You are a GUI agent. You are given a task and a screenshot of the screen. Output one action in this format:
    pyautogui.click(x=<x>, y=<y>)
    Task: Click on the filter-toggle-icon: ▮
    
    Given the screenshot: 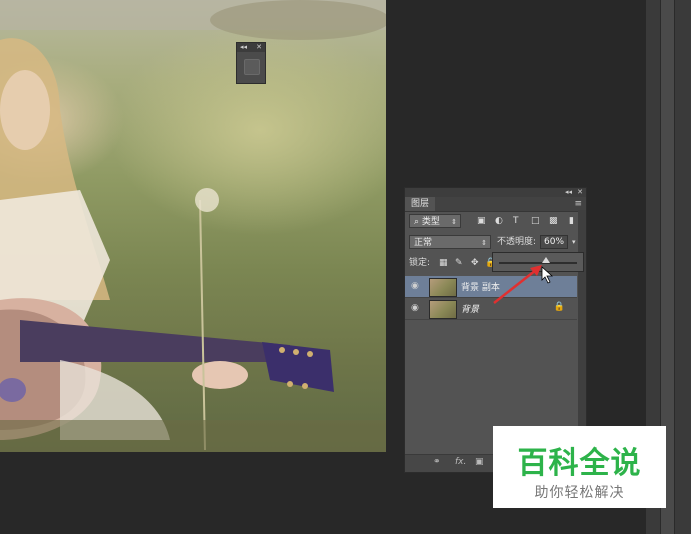 What is the action you would take?
    pyautogui.click(x=571, y=221)
    